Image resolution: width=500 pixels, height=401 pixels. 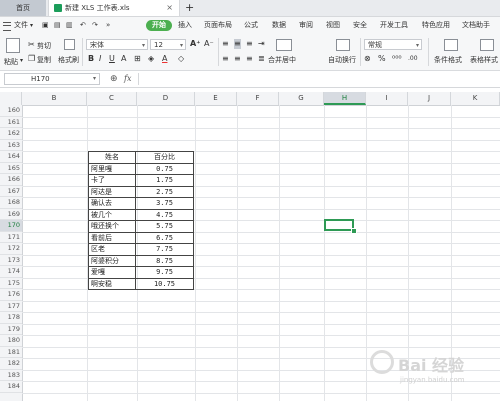 I want to click on row-header: 165, so click(x=11, y=168).